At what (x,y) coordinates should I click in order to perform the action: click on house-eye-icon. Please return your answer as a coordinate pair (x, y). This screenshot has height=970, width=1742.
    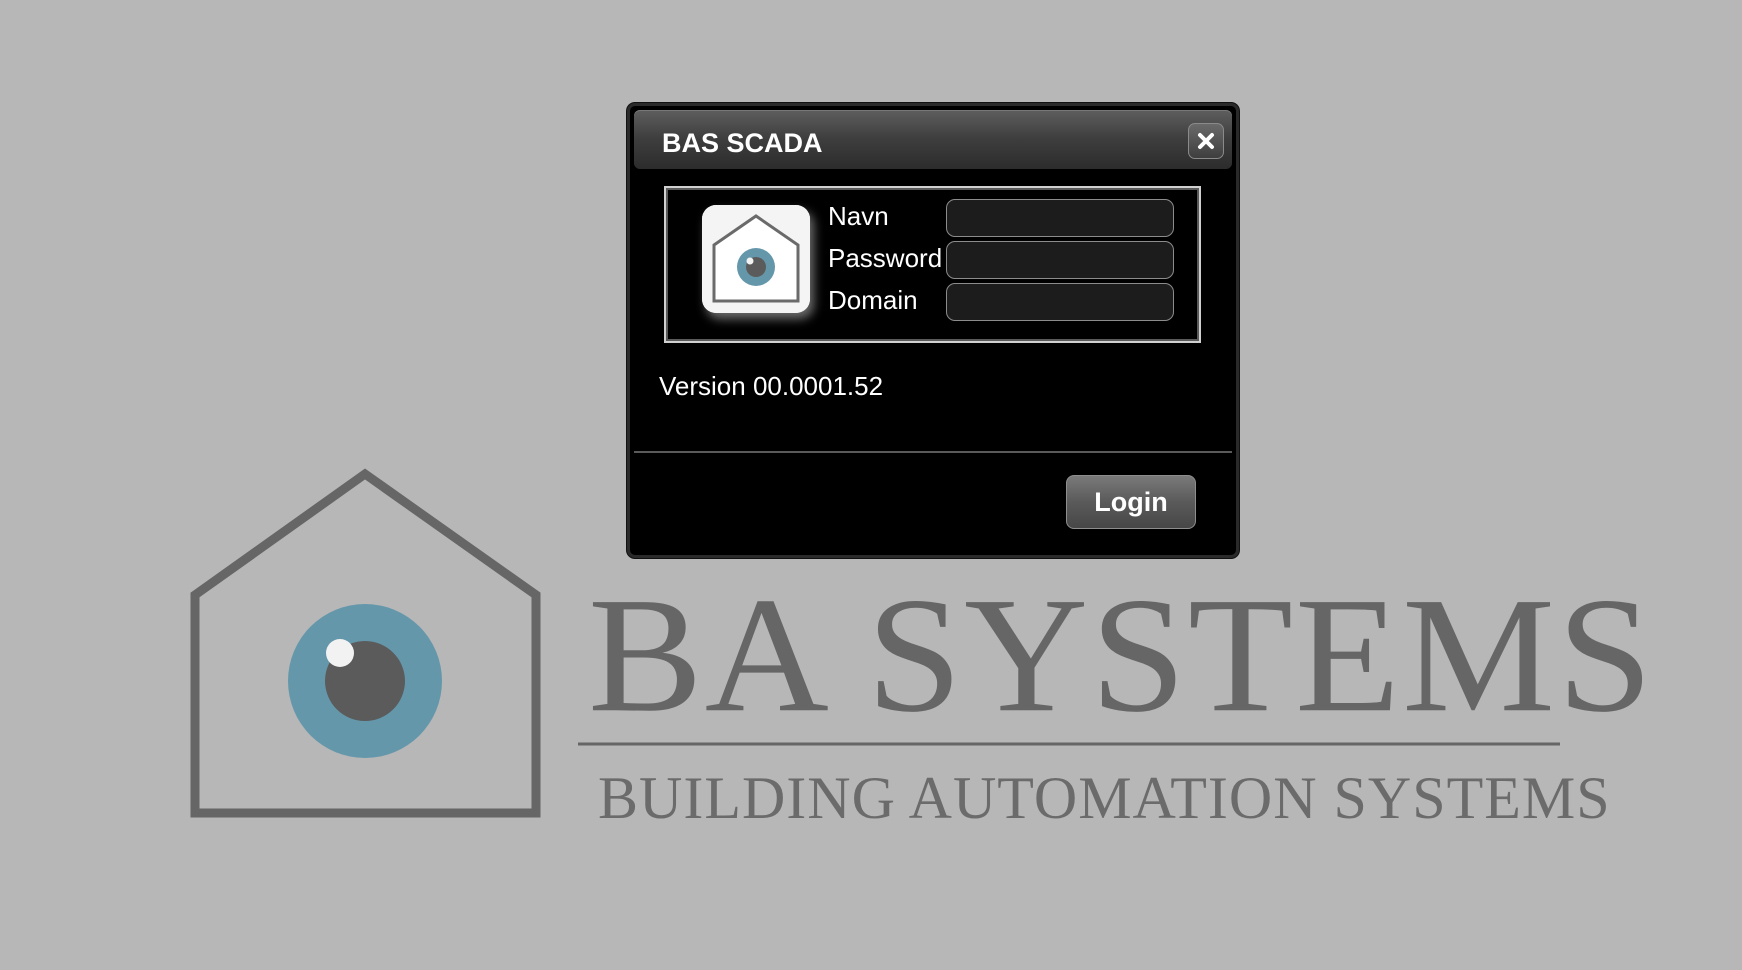
    Looking at the image, I should click on (756, 259).